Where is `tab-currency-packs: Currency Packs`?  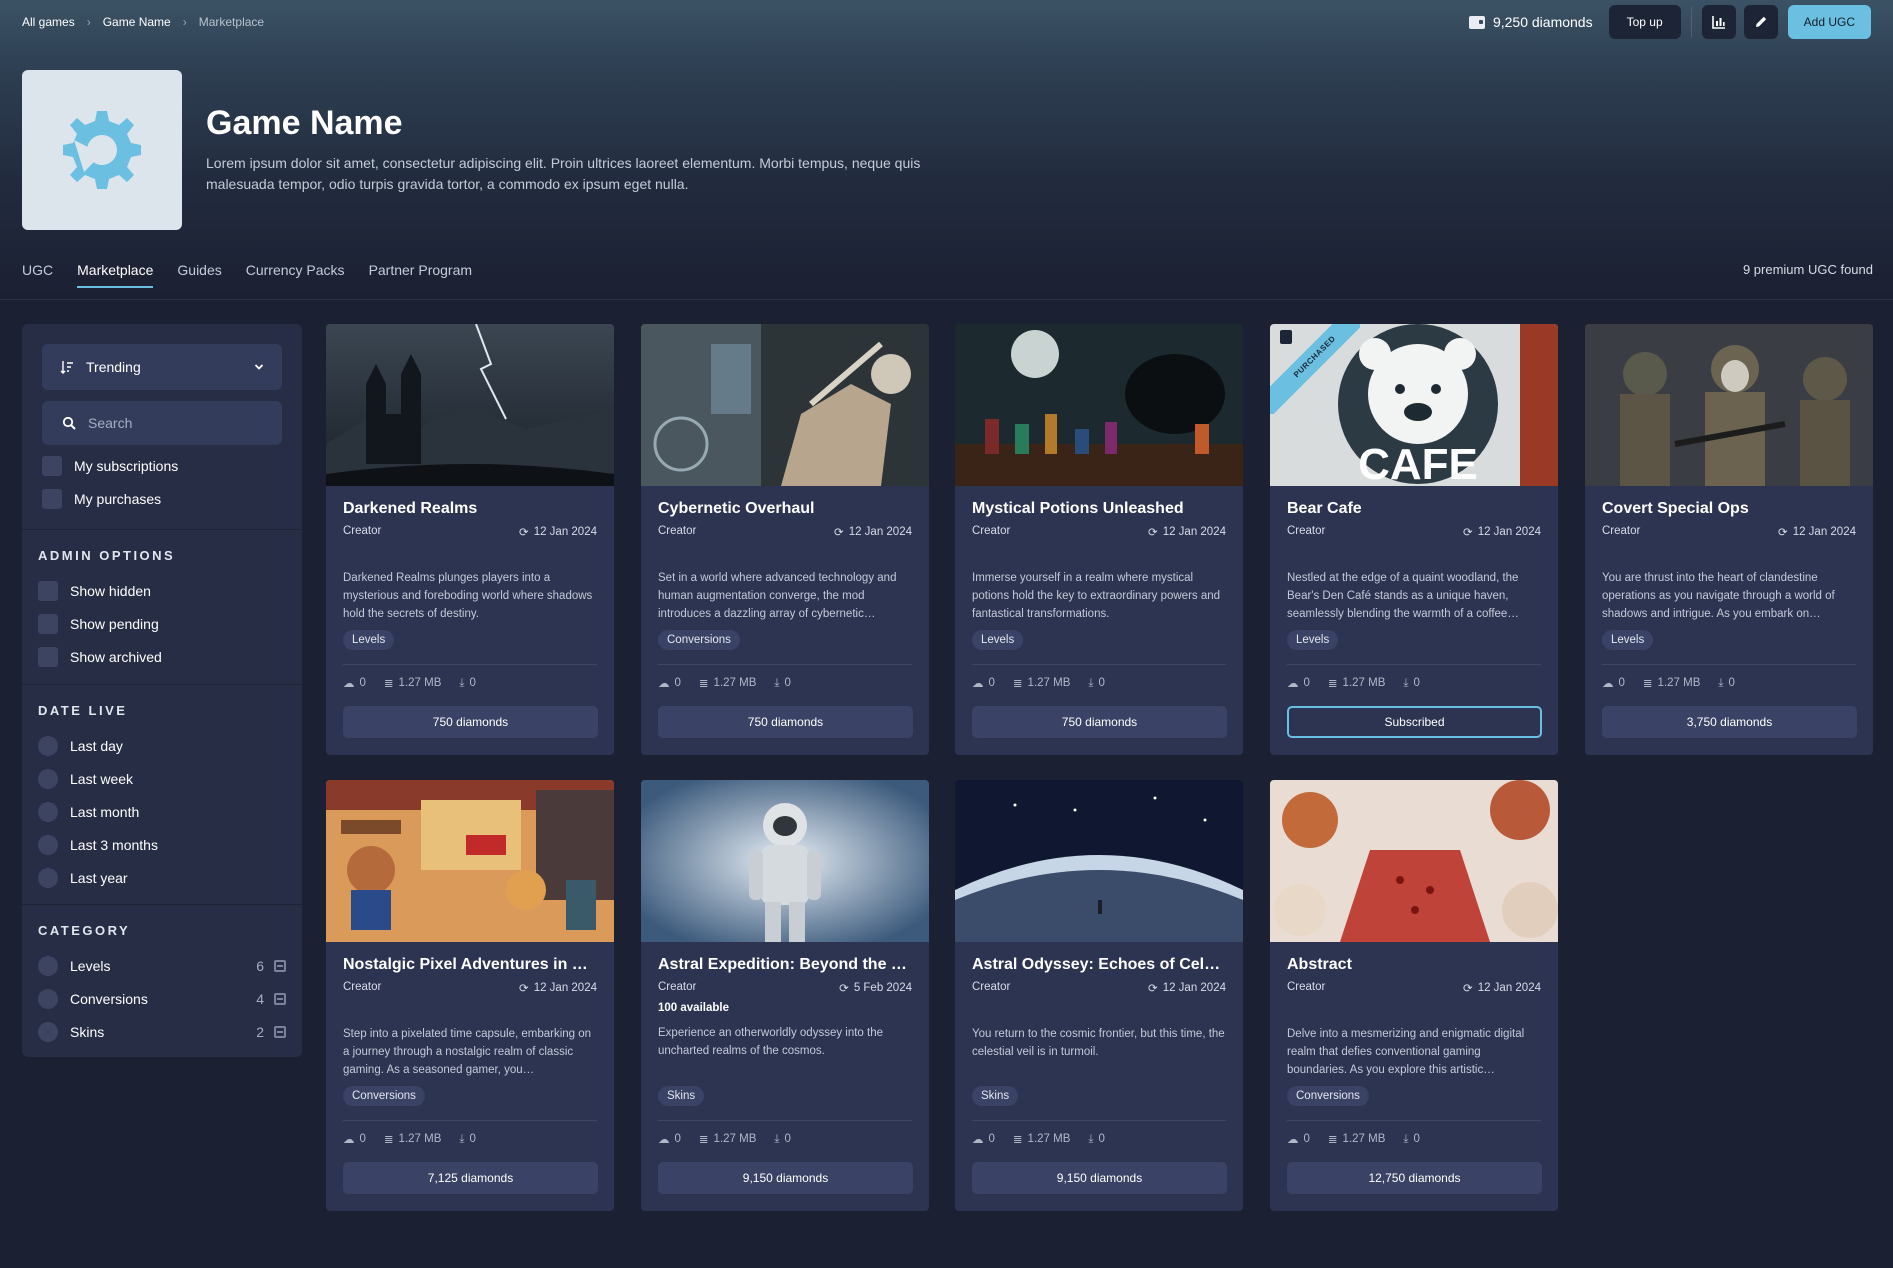
tab-currency-packs: Currency Packs is located at coordinates (295, 275).